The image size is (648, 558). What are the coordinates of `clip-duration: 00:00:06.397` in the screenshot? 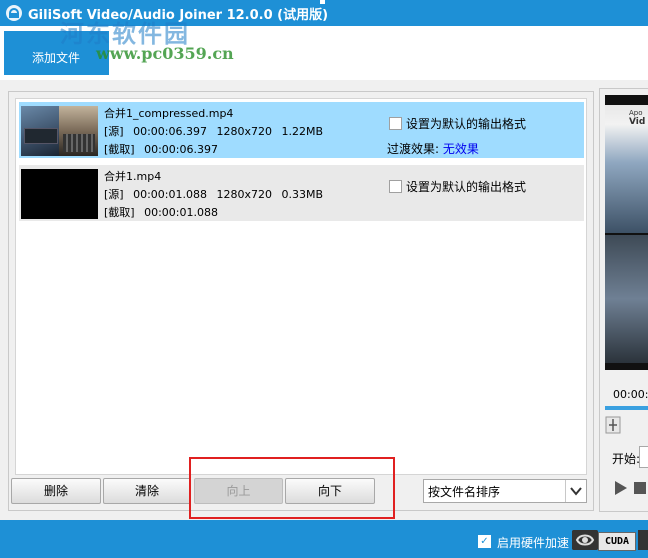 It's located at (181, 149).